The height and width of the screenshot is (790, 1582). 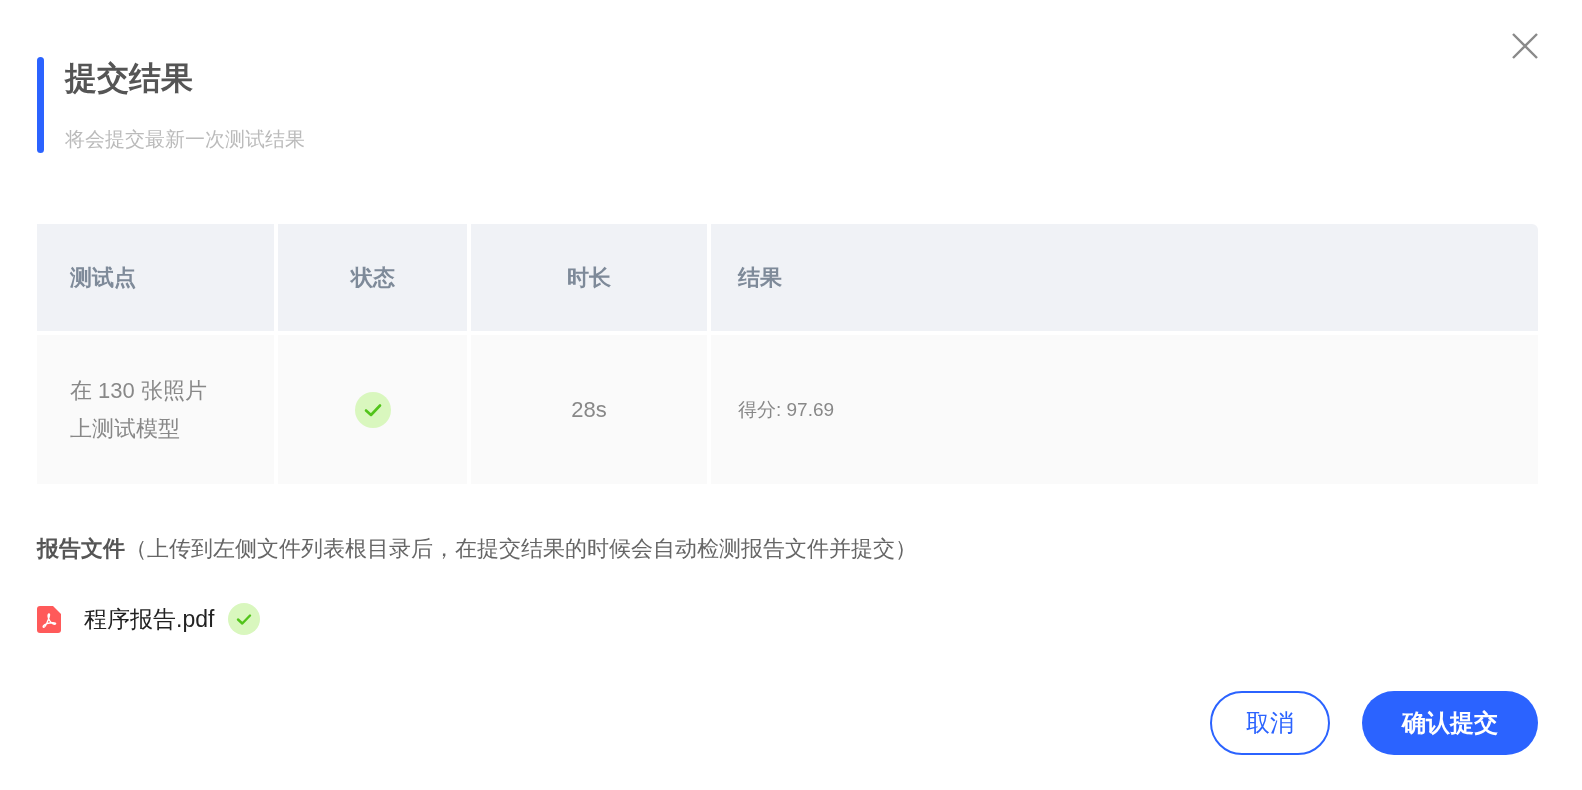 What do you see at coordinates (477, 549) in the screenshot?
I see `report-note: 报告文件（上传到左侧文件列表根目录后，在提交结果的时候会自动检测报告文件并提交）` at bounding box center [477, 549].